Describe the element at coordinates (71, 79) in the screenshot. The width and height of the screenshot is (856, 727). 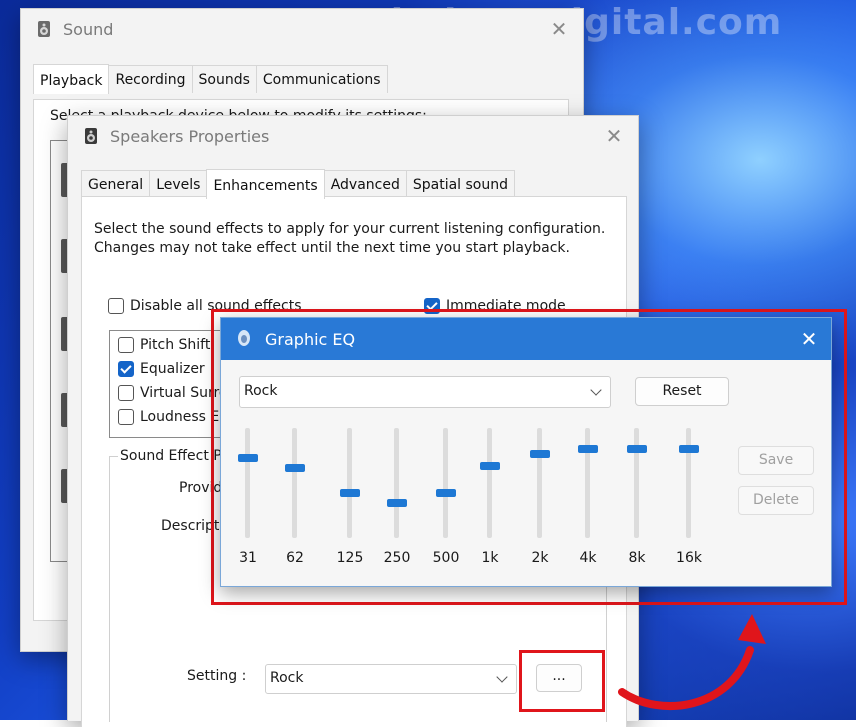
I see `tab-playback: Playback` at that location.